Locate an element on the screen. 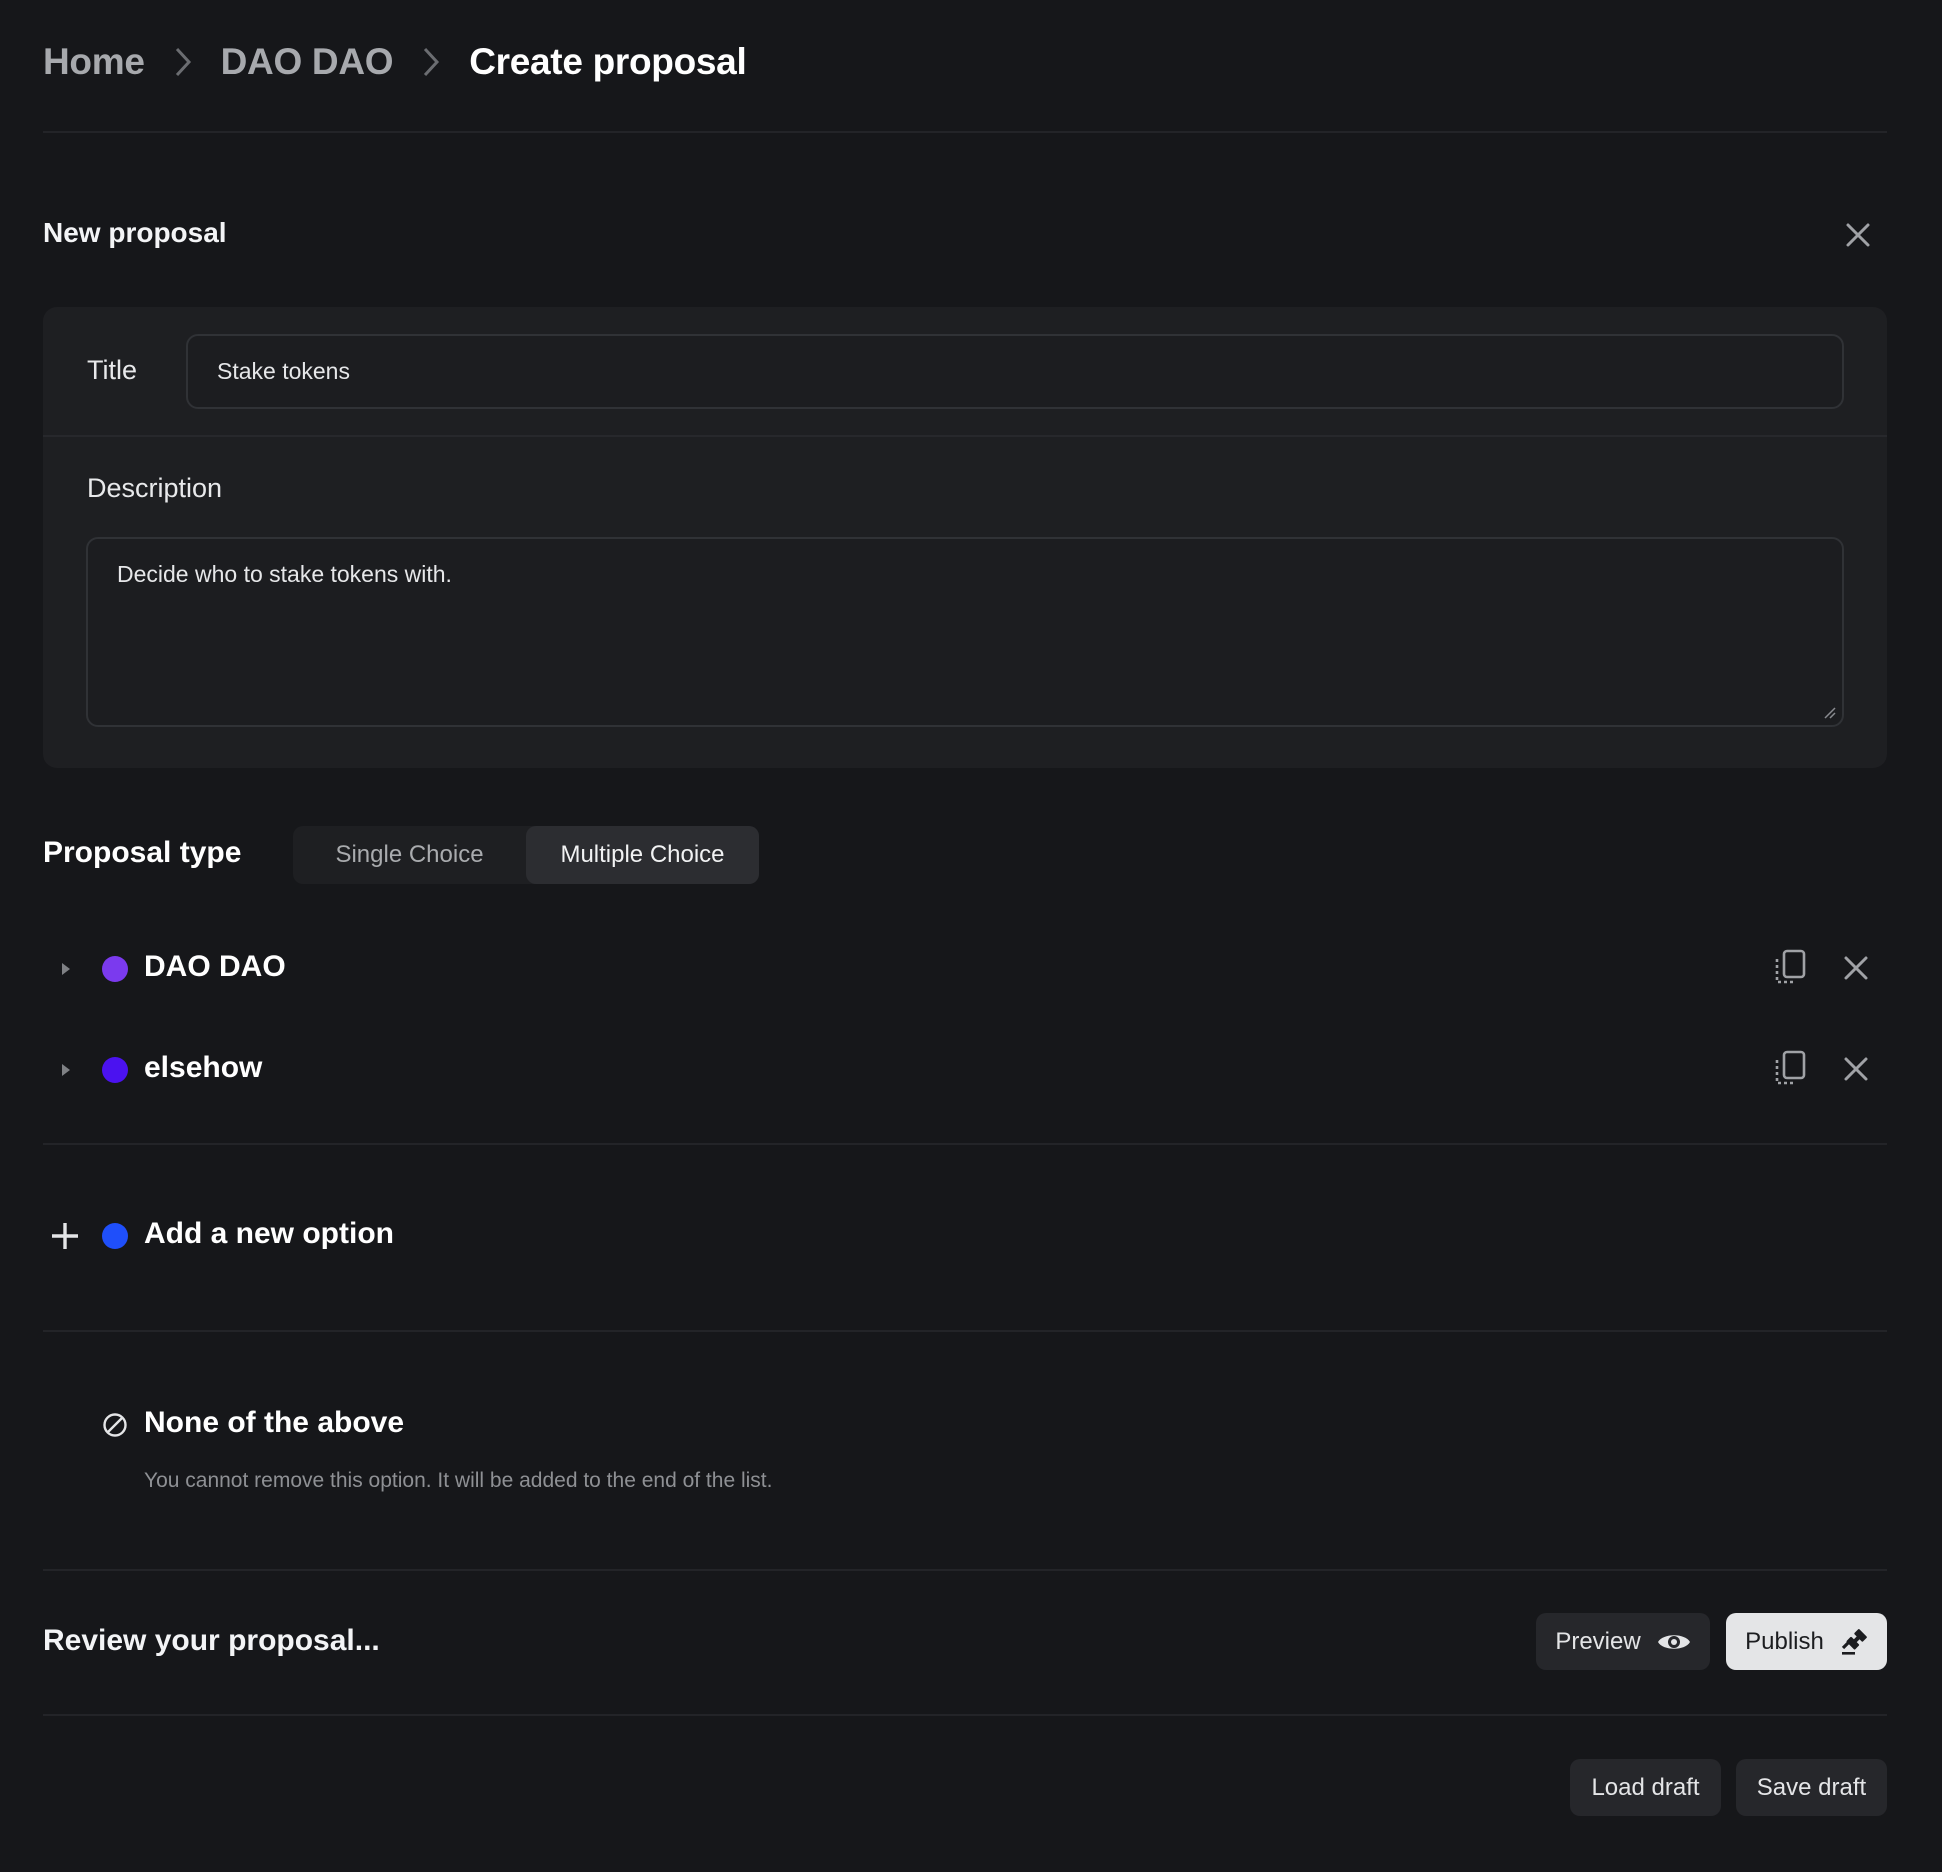 The height and width of the screenshot is (1872, 1942). eye-icon is located at coordinates (1674, 1642).